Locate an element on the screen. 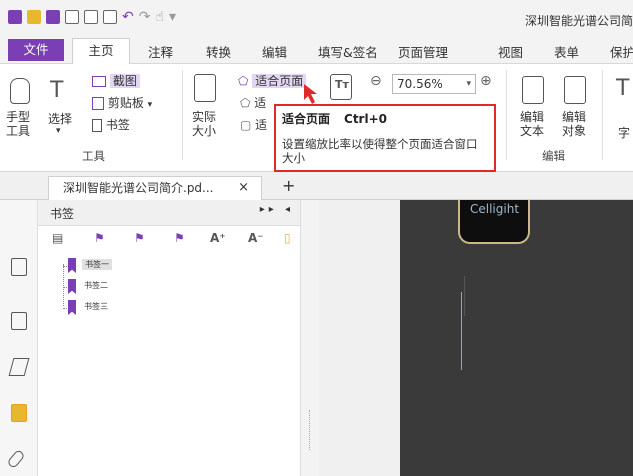 This screenshot has width=633, height=476. typewriter-button: 字 is located at coordinates (624, 132).